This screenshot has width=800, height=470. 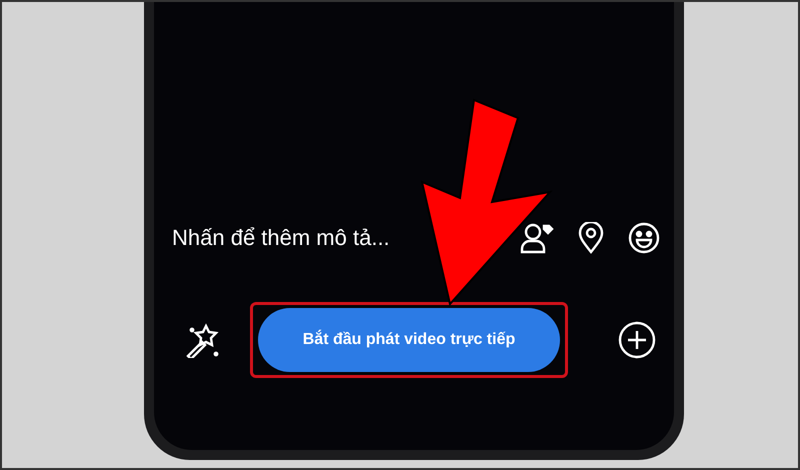 What do you see at coordinates (409, 340) in the screenshot?
I see `go-live-button: Bắt đầu phát video trực tiếp` at bounding box center [409, 340].